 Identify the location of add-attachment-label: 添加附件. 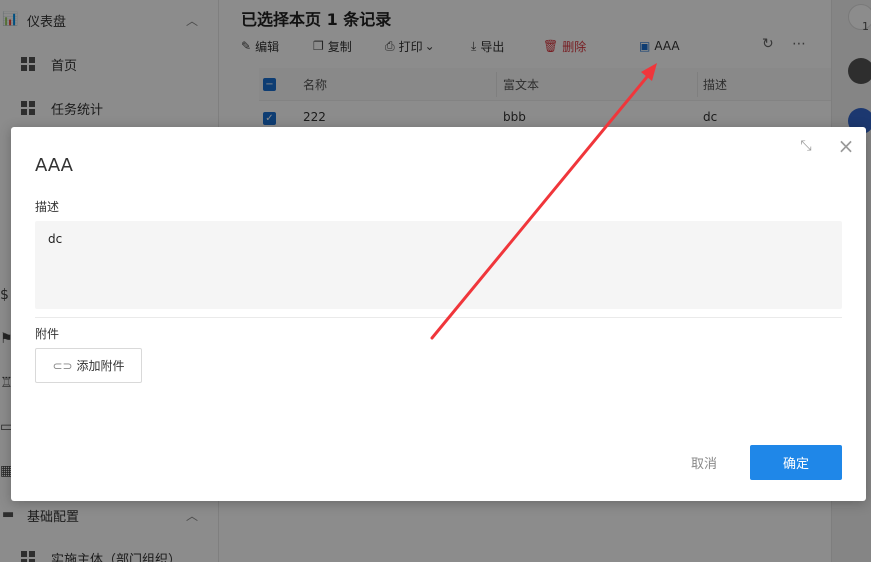
(100, 366).